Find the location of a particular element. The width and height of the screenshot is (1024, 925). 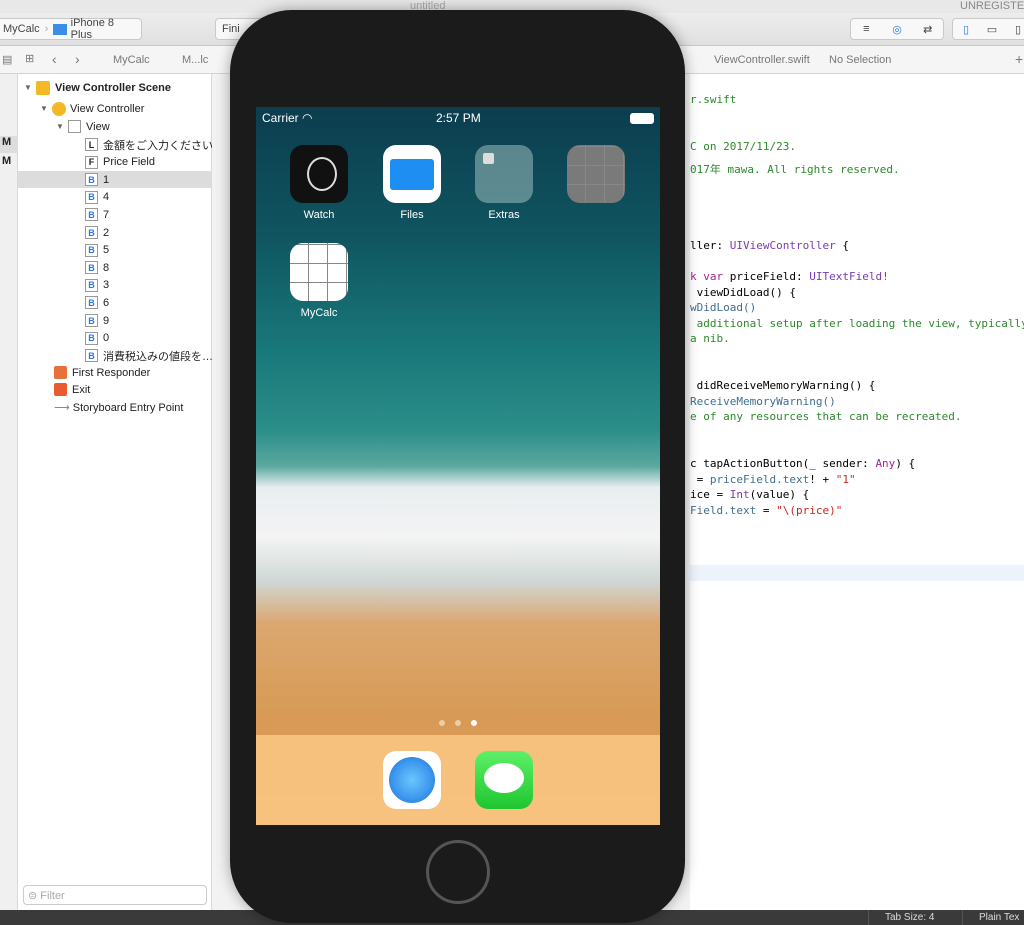

app-folder-extras: Extras is located at coordinates (504, 183).